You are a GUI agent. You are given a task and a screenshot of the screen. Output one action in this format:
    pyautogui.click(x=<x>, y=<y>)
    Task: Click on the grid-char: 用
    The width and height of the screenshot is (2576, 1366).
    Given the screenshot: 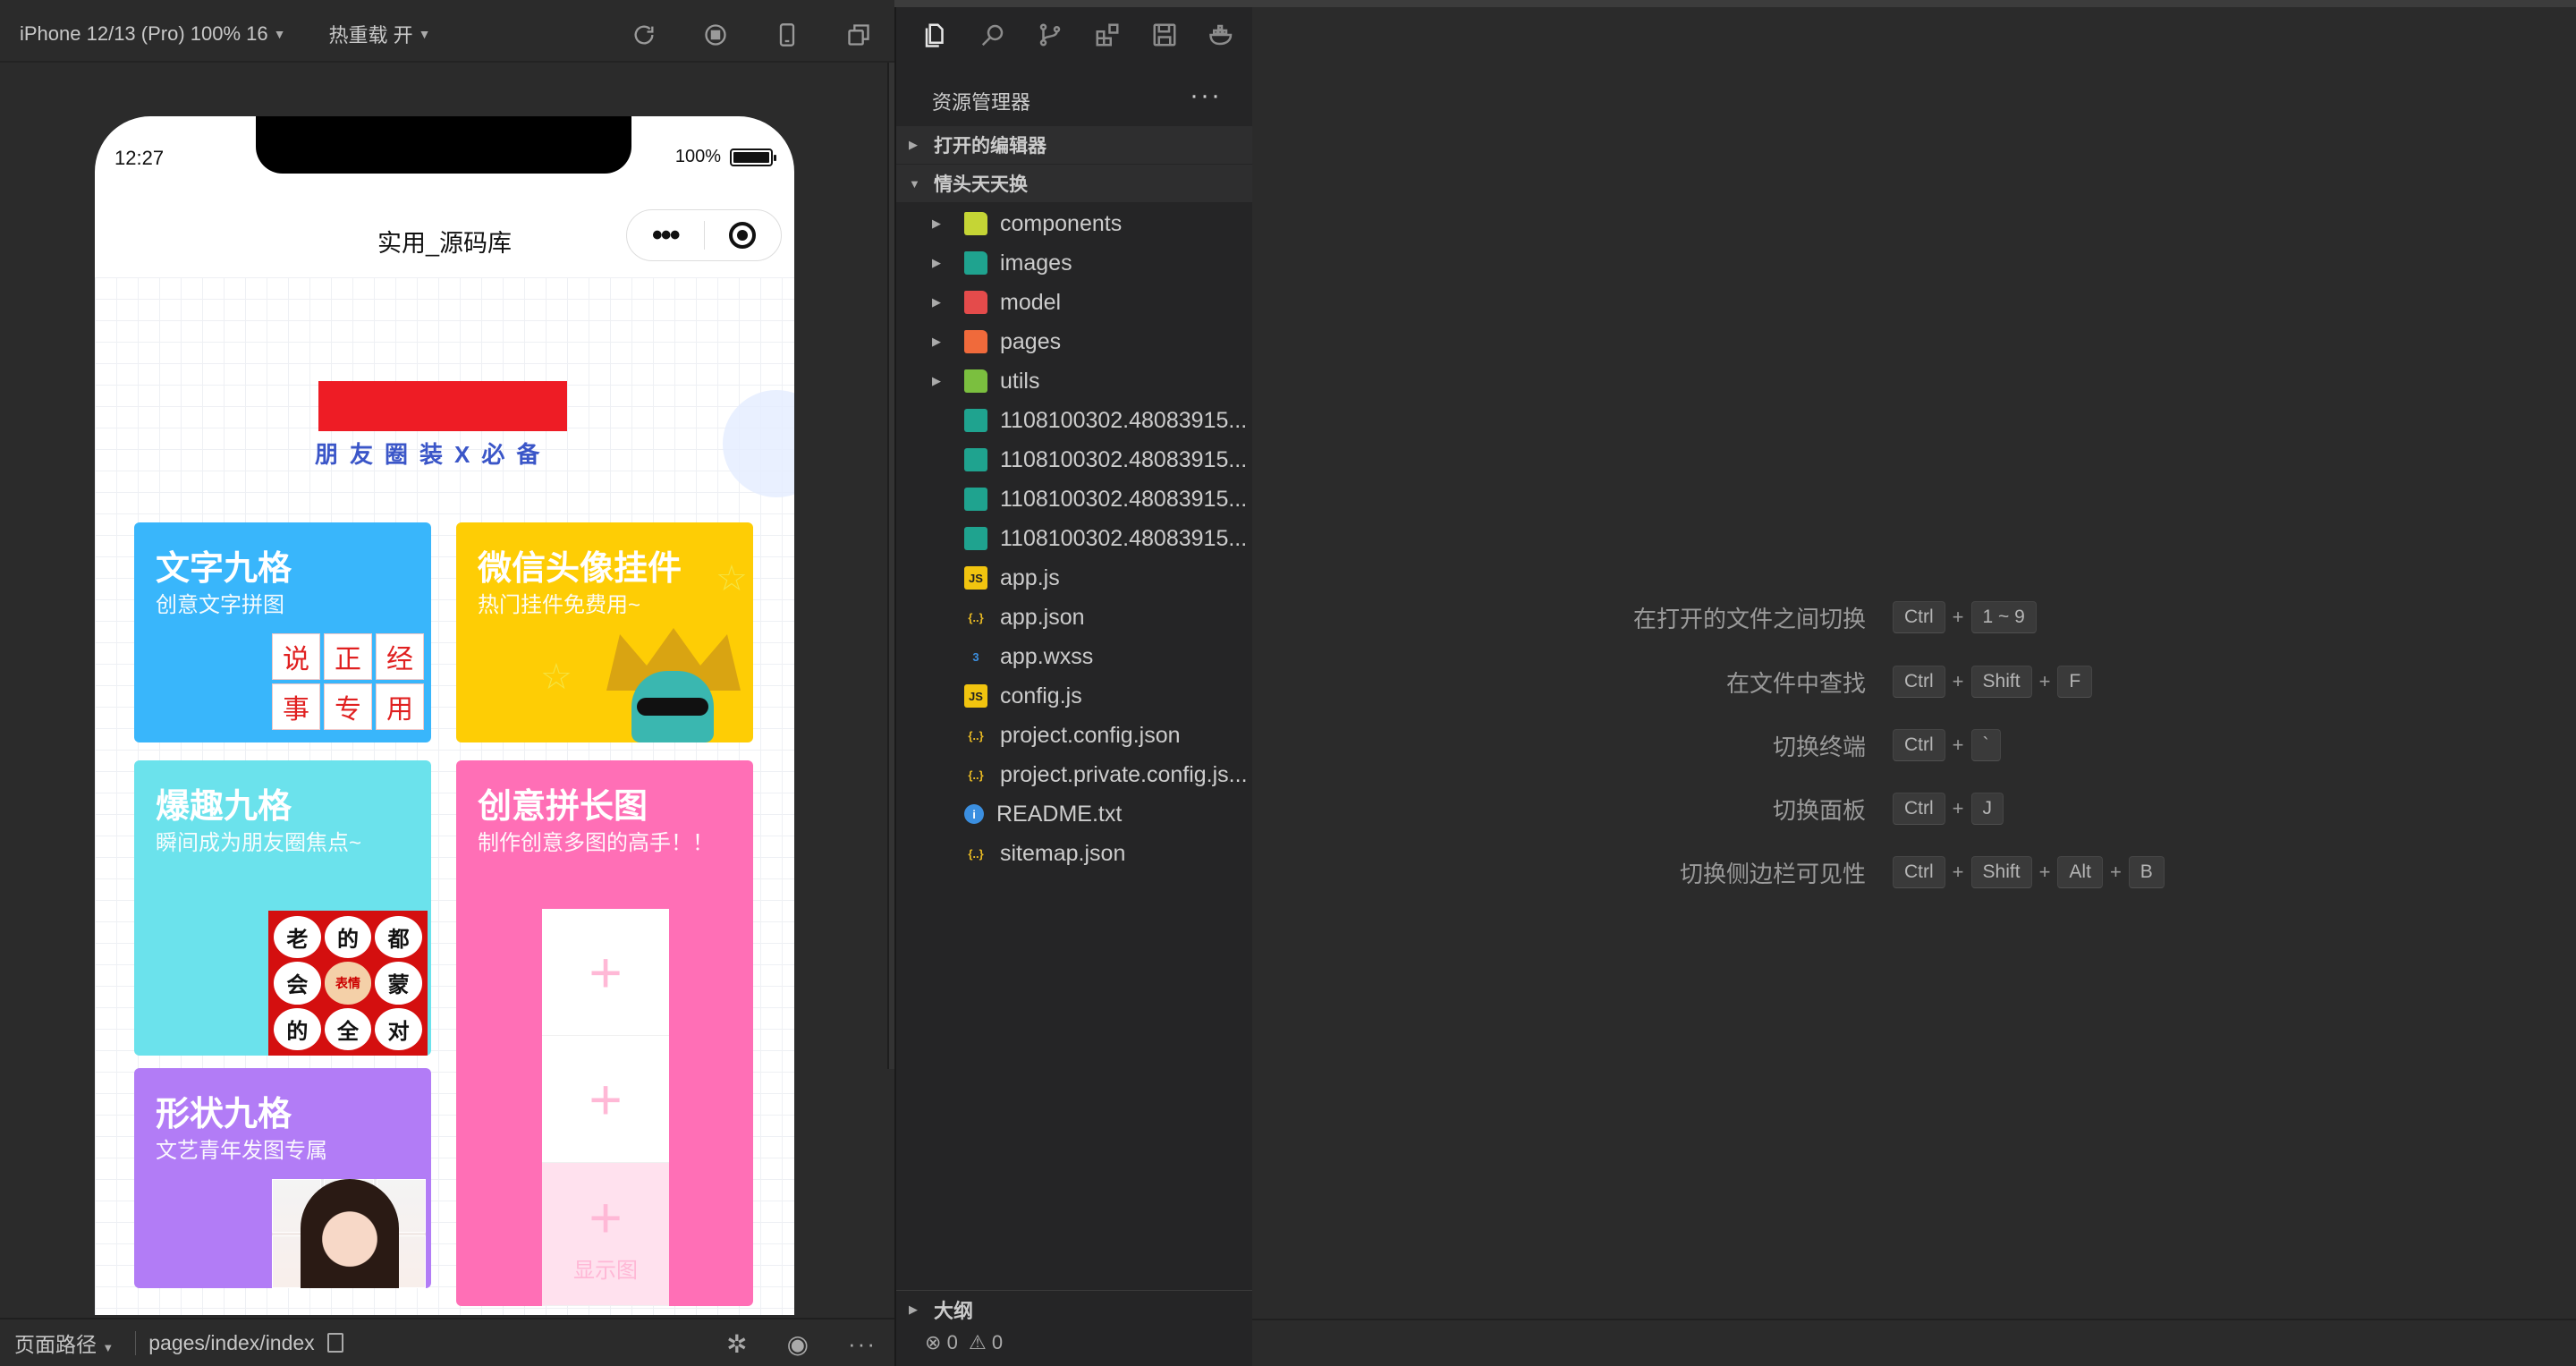 What is the action you would take?
    pyautogui.click(x=400, y=706)
    